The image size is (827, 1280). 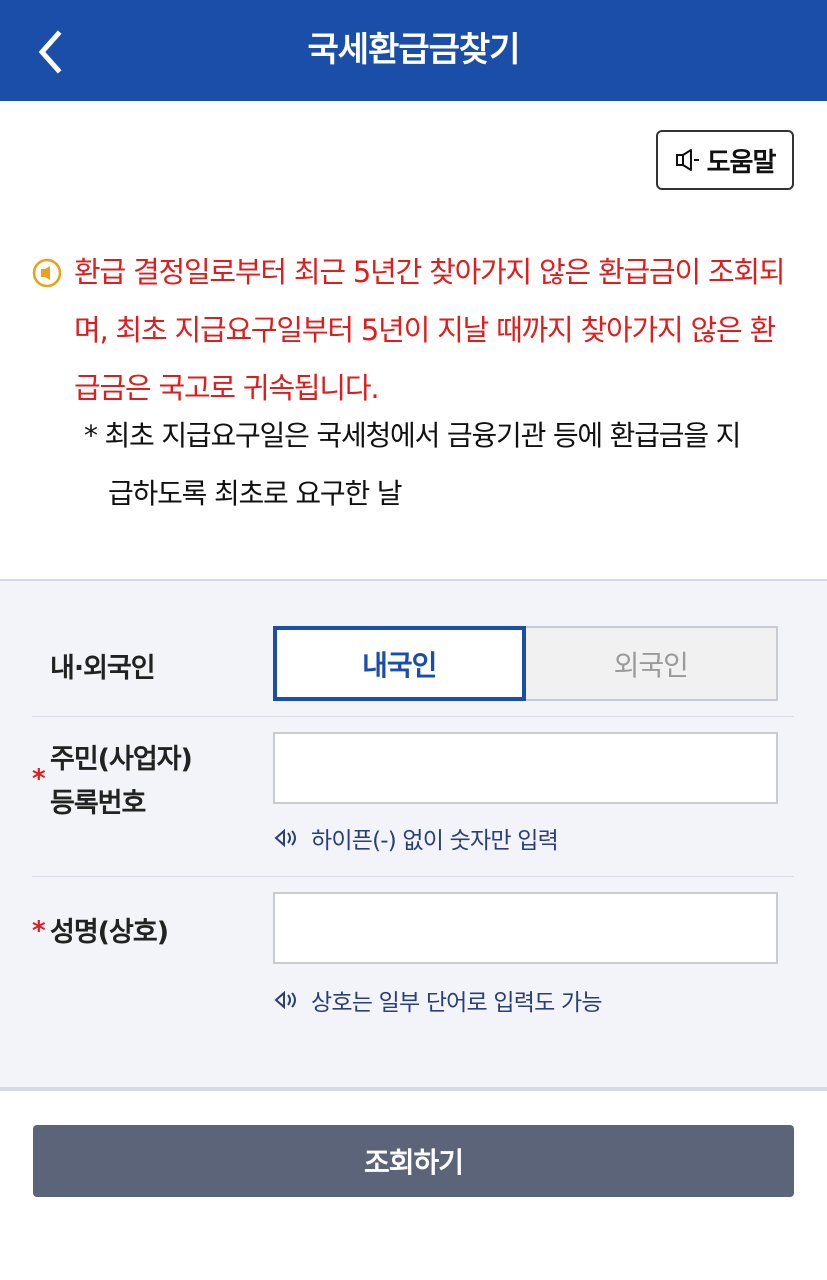 I want to click on app-header: 국세환급금찾기, so click(x=413, y=50).